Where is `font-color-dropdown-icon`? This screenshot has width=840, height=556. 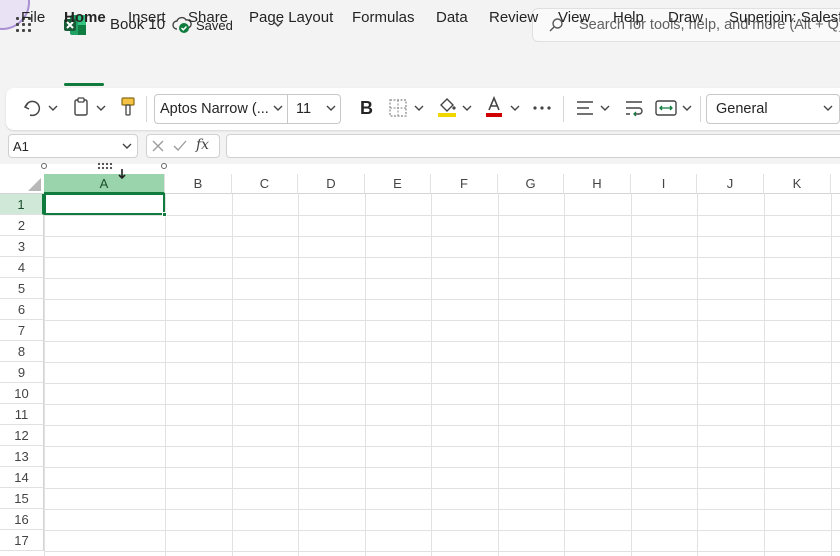 font-color-dropdown-icon is located at coordinates (515, 108).